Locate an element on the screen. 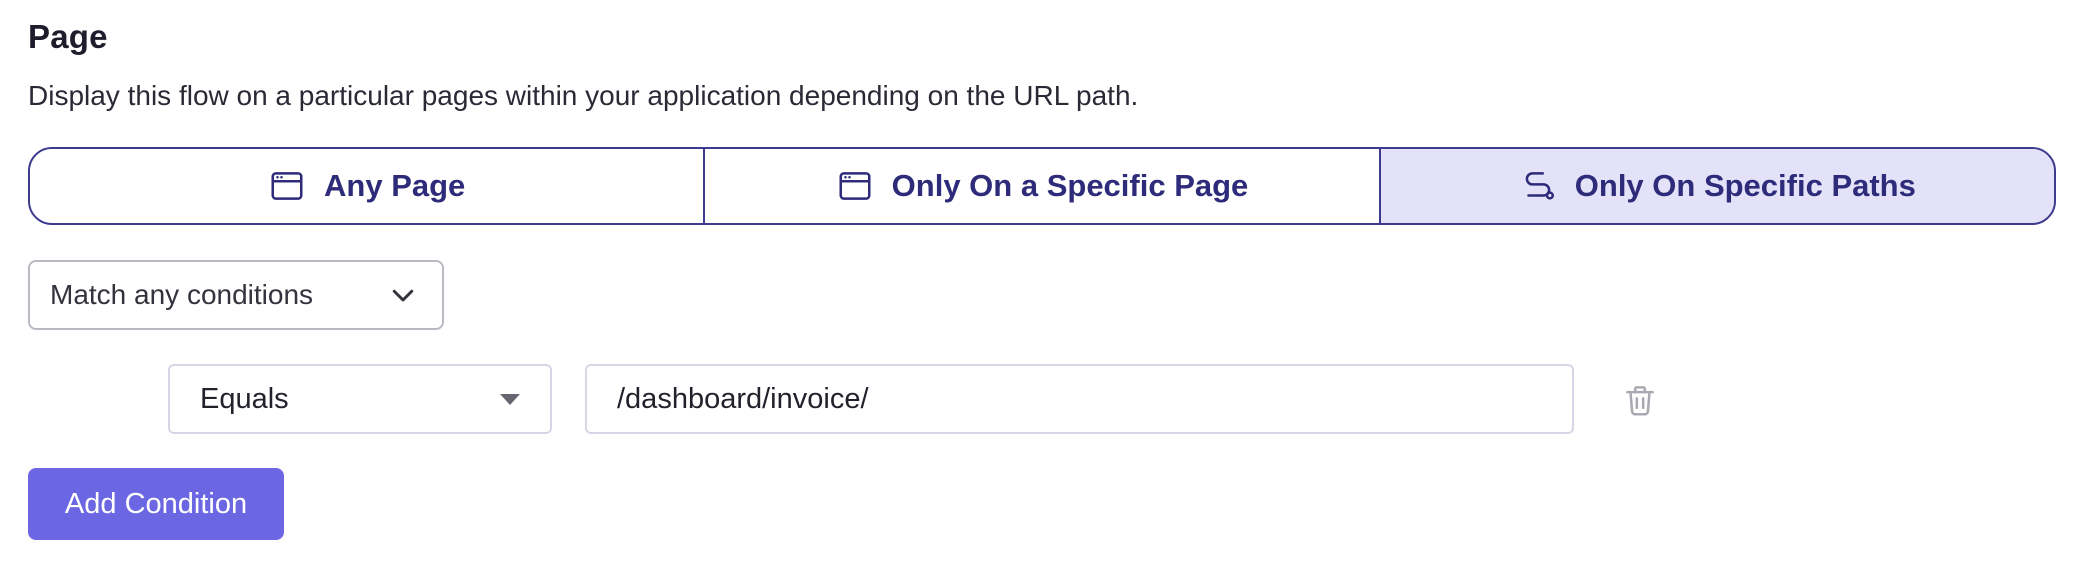  option-any-page-label: Any Page is located at coordinates (395, 185).